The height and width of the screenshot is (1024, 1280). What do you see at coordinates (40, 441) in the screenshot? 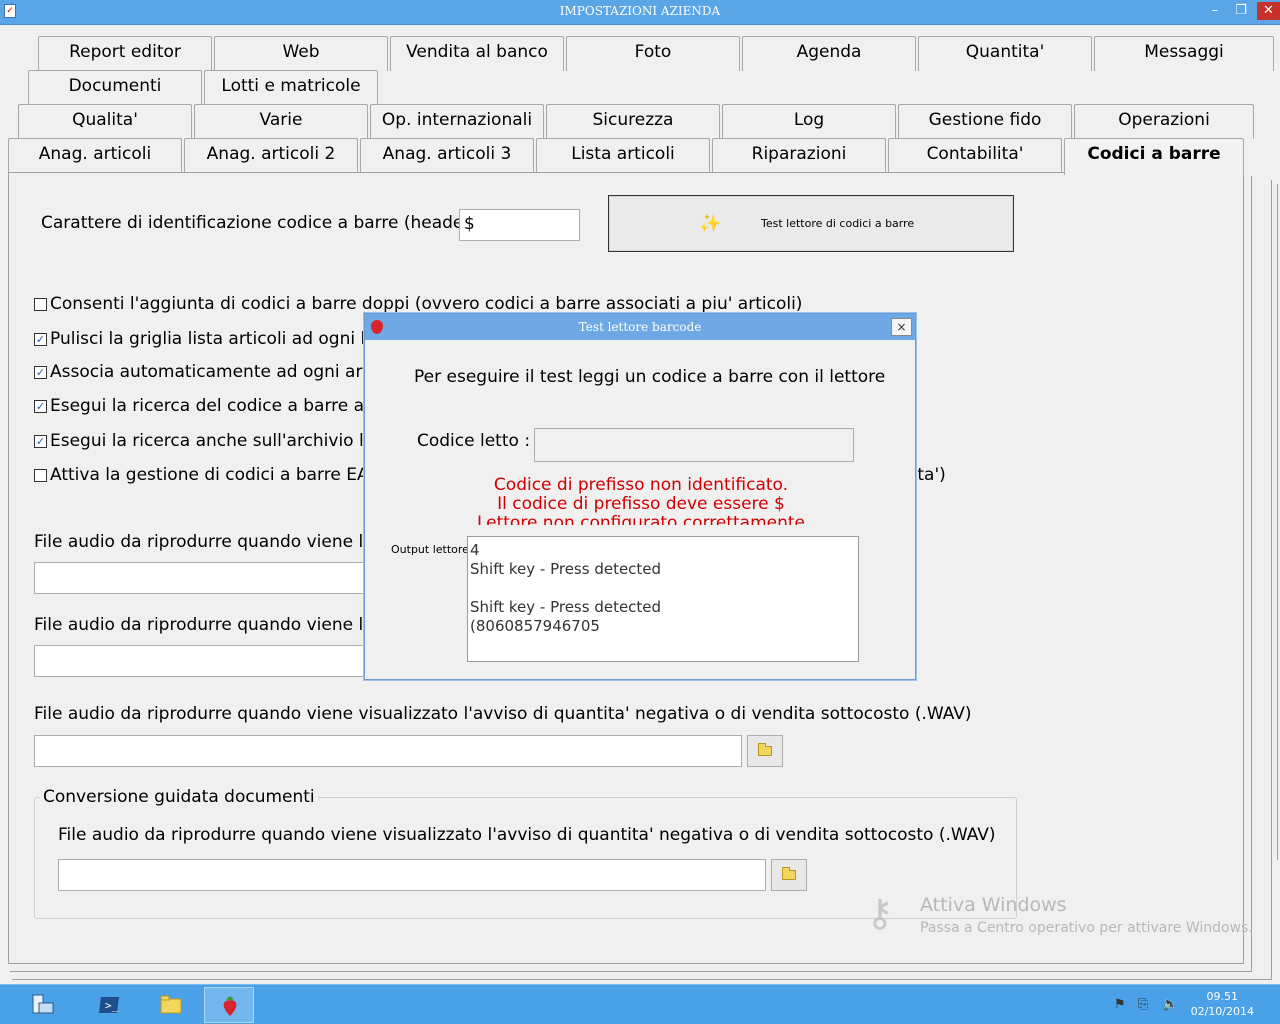
I see `checkbox-search-lots: ✓` at bounding box center [40, 441].